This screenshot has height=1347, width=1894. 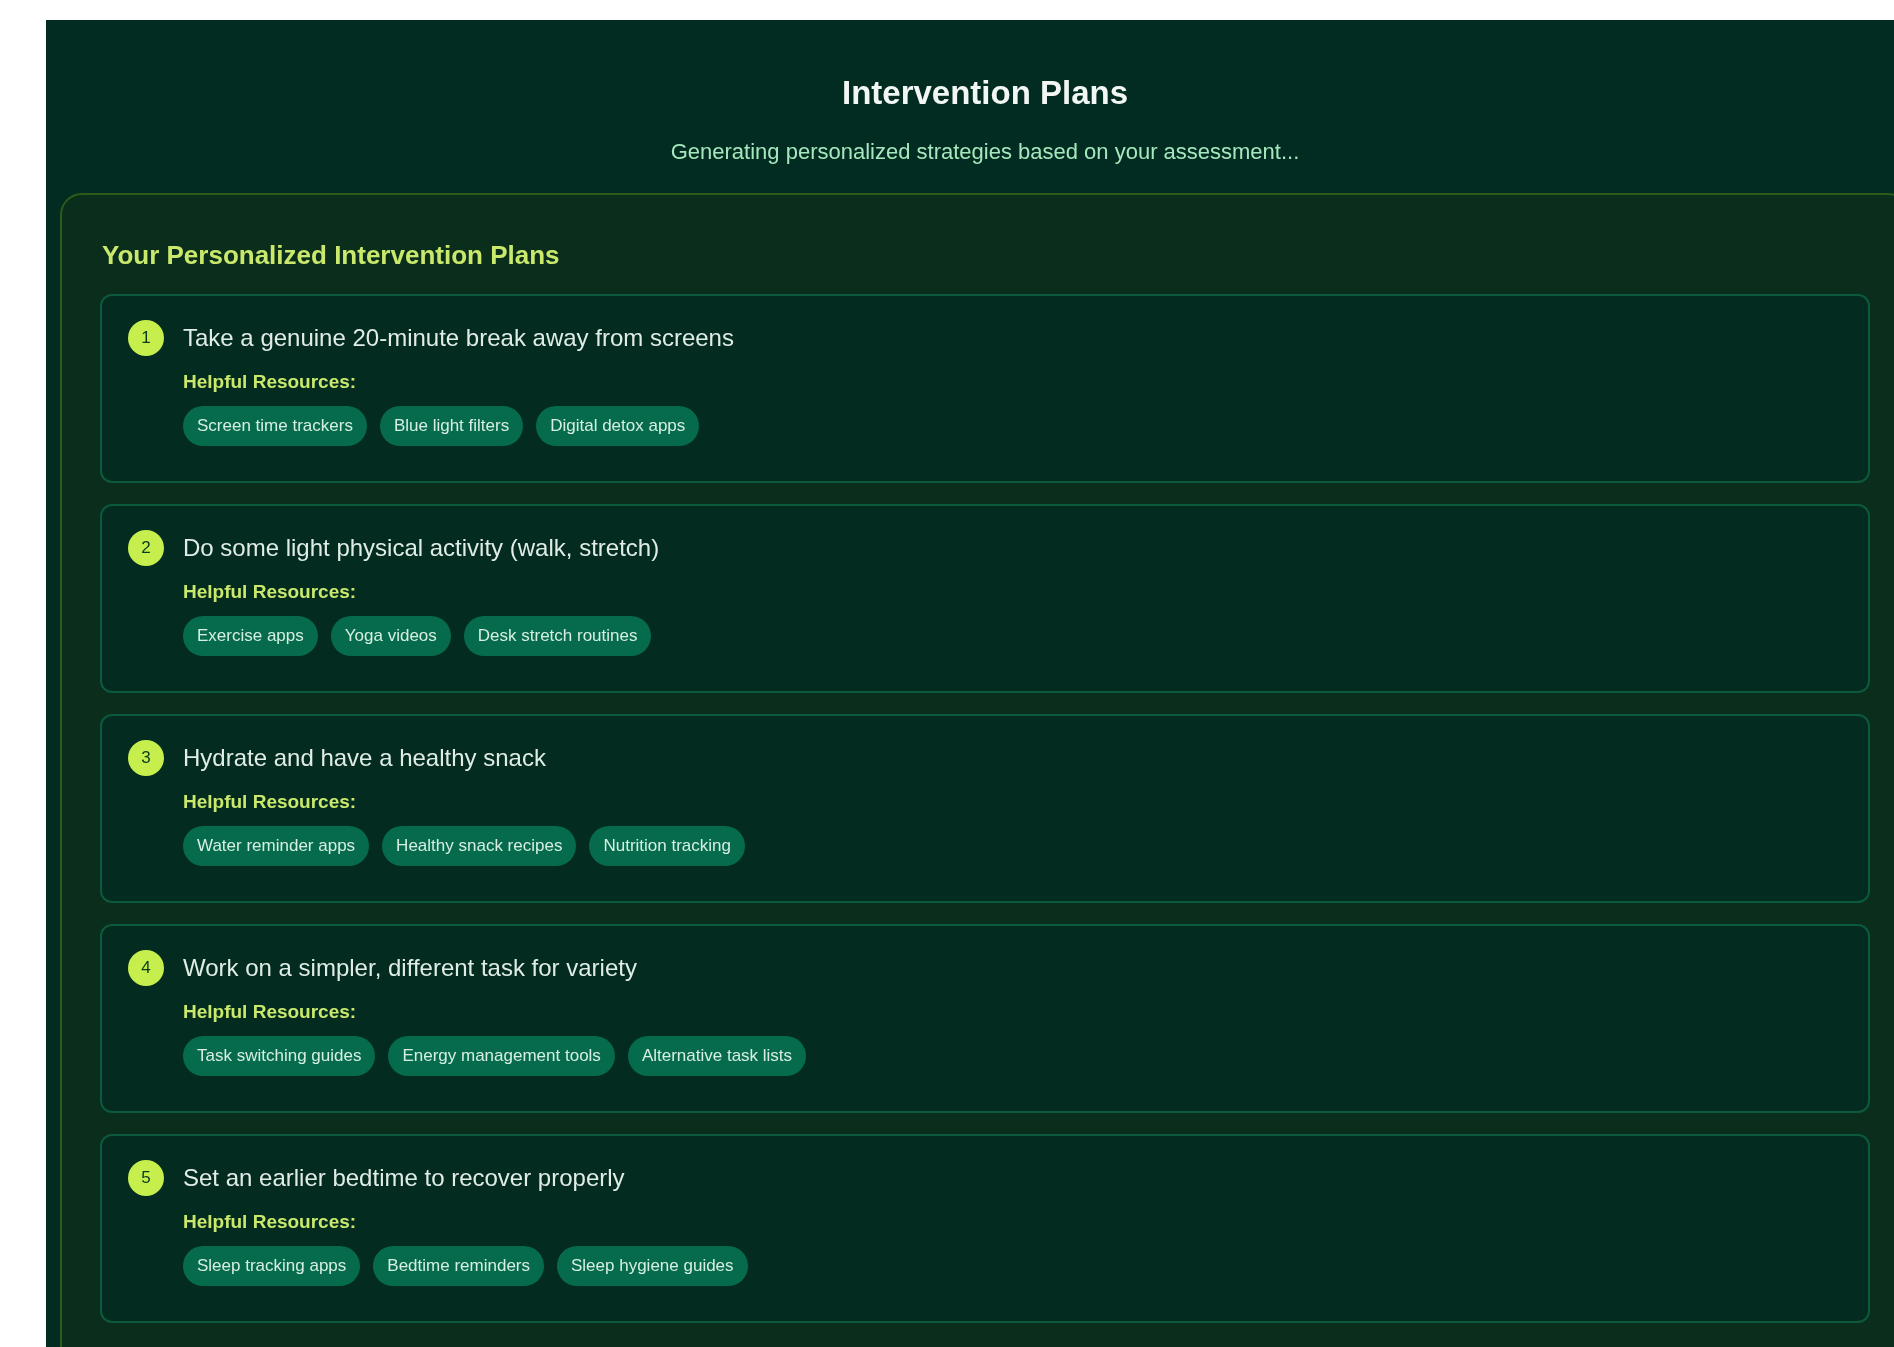 I want to click on resource-tag: Water reminder apps, so click(x=276, y=846).